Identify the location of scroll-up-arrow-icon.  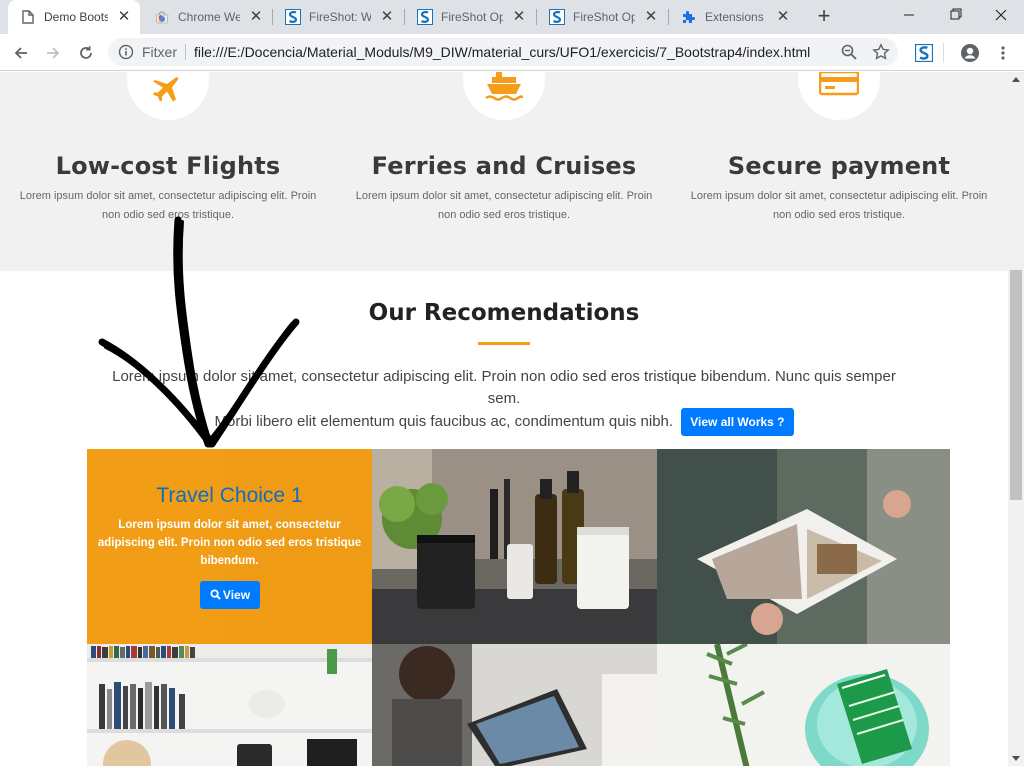
(1016, 79).